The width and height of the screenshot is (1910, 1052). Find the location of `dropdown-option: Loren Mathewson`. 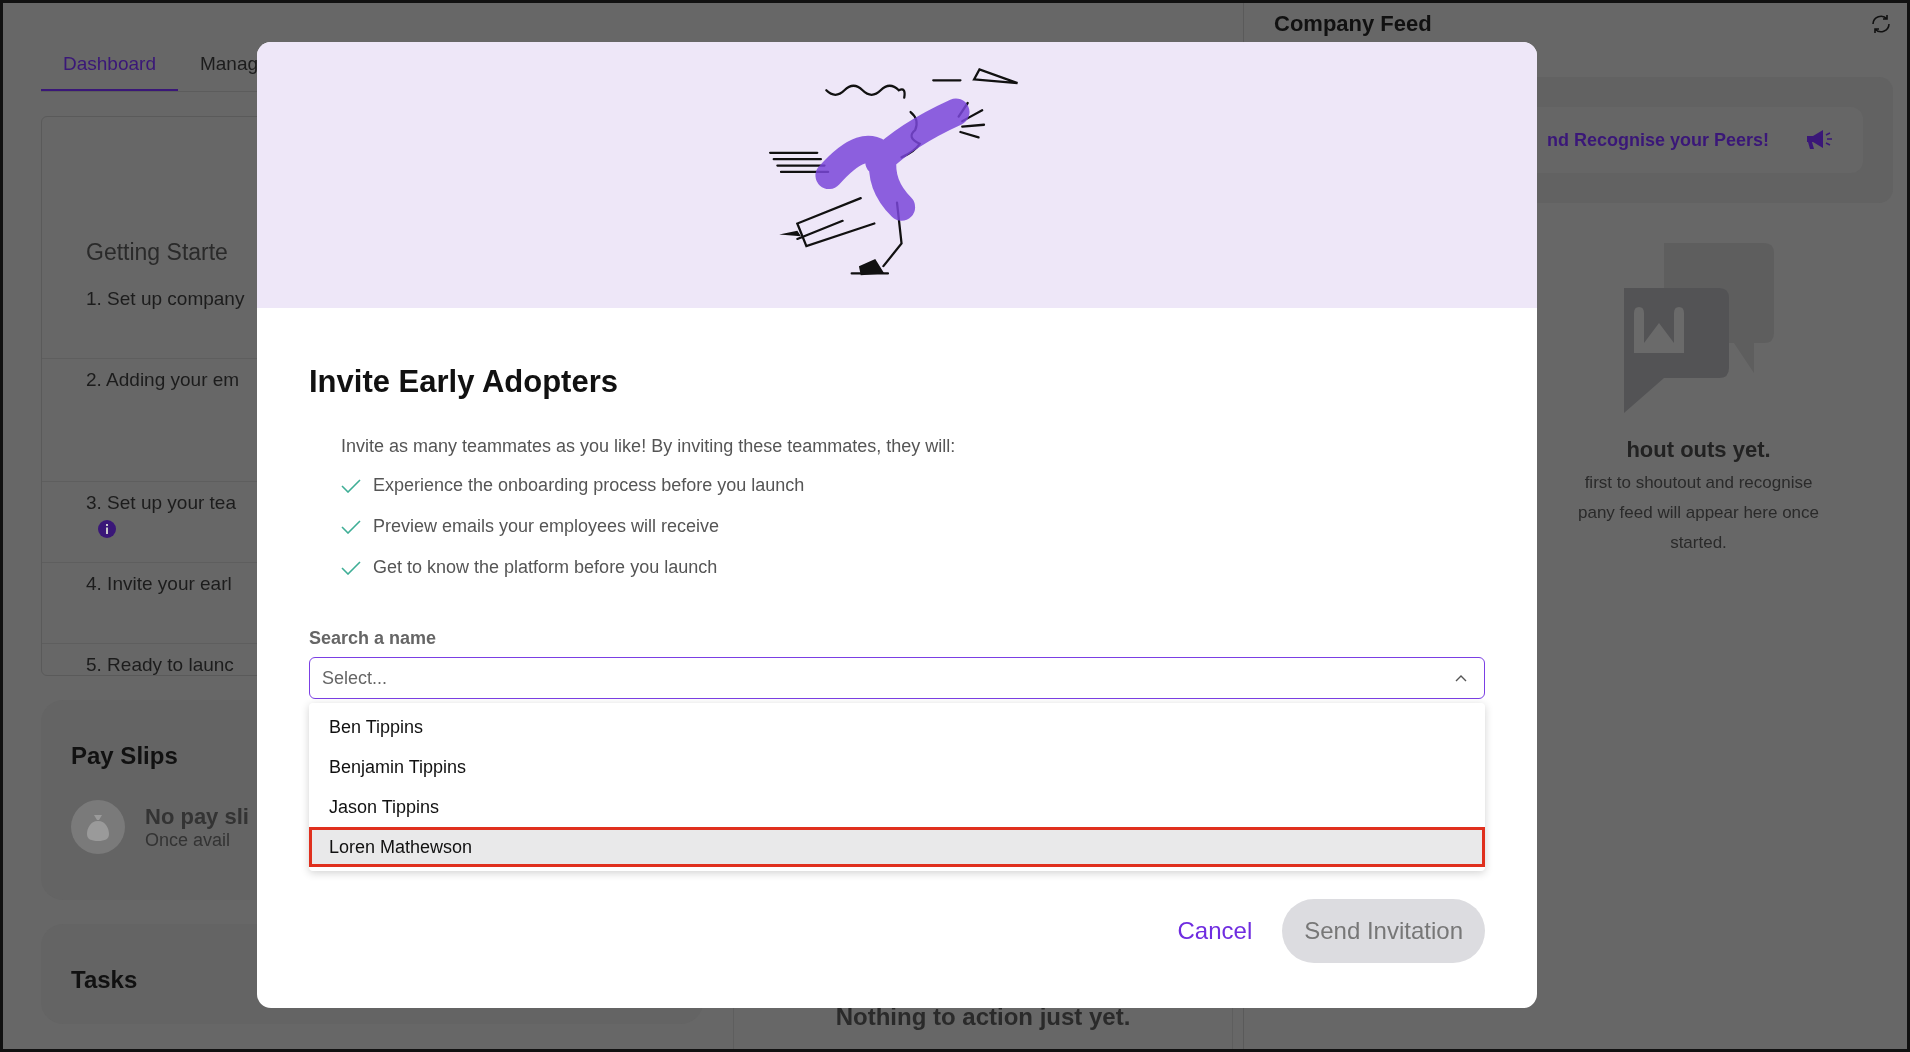

dropdown-option: Loren Mathewson is located at coordinates (897, 847).